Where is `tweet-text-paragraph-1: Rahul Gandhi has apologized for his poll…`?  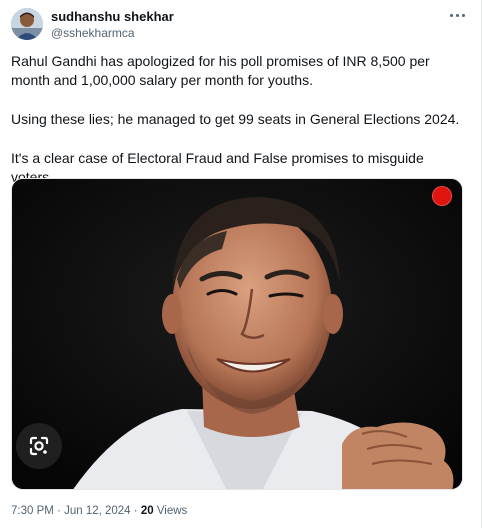
tweet-text-paragraph-1: Rahul Gandhi has apologized for his poll… is located at coordinates (220, 70).